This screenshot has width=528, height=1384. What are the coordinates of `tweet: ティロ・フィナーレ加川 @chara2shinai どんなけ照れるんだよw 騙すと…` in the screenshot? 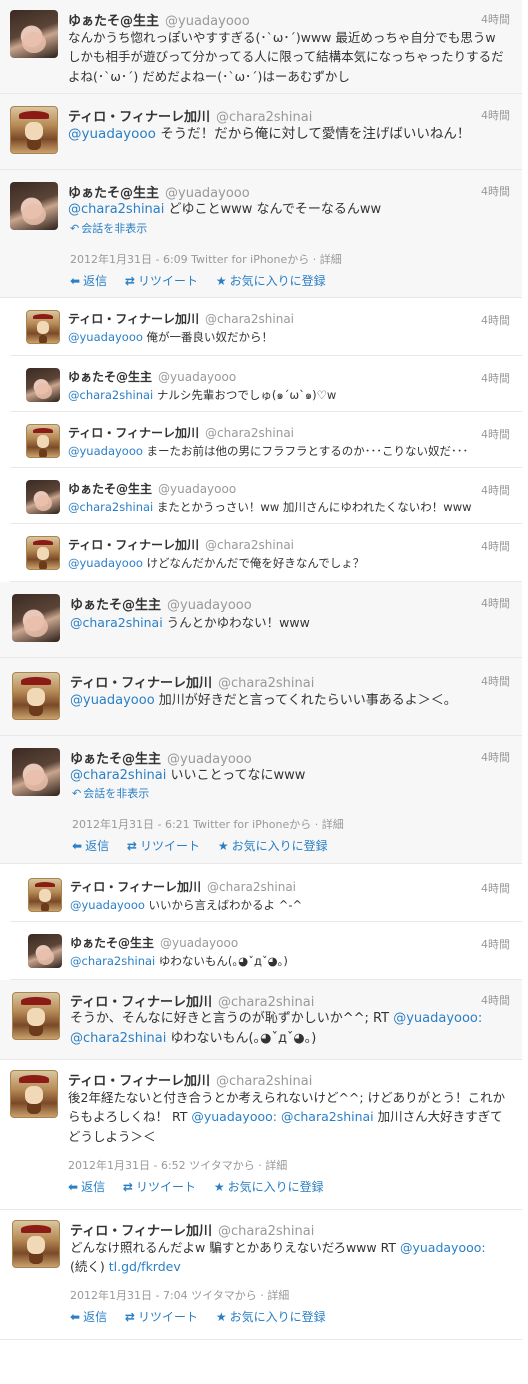 It's located at (261, 1275).